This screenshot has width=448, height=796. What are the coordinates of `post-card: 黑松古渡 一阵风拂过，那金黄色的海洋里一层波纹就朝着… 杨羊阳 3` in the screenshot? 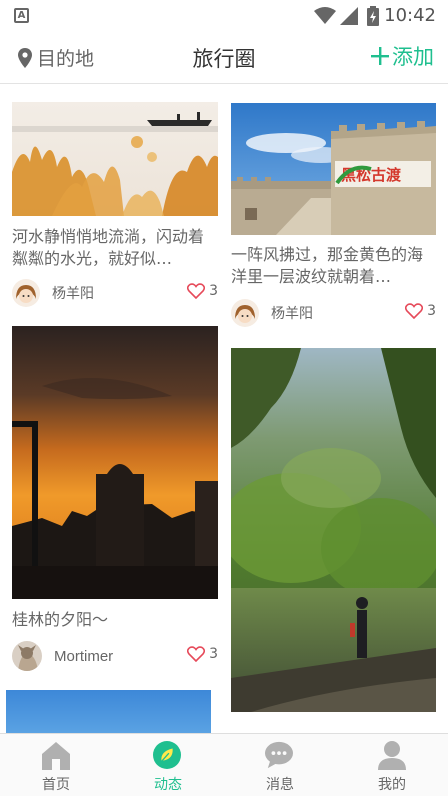 It's located at (333, 219).